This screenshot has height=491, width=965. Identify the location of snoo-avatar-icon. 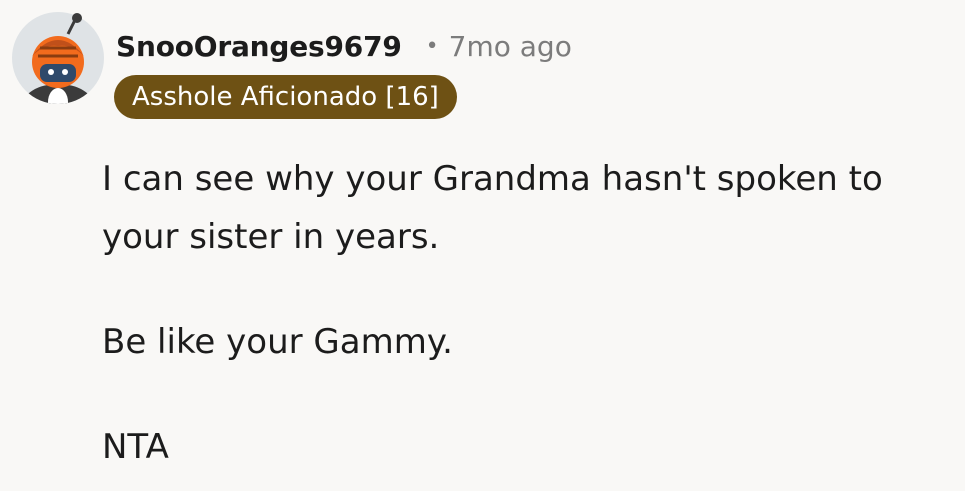
(58, 58).